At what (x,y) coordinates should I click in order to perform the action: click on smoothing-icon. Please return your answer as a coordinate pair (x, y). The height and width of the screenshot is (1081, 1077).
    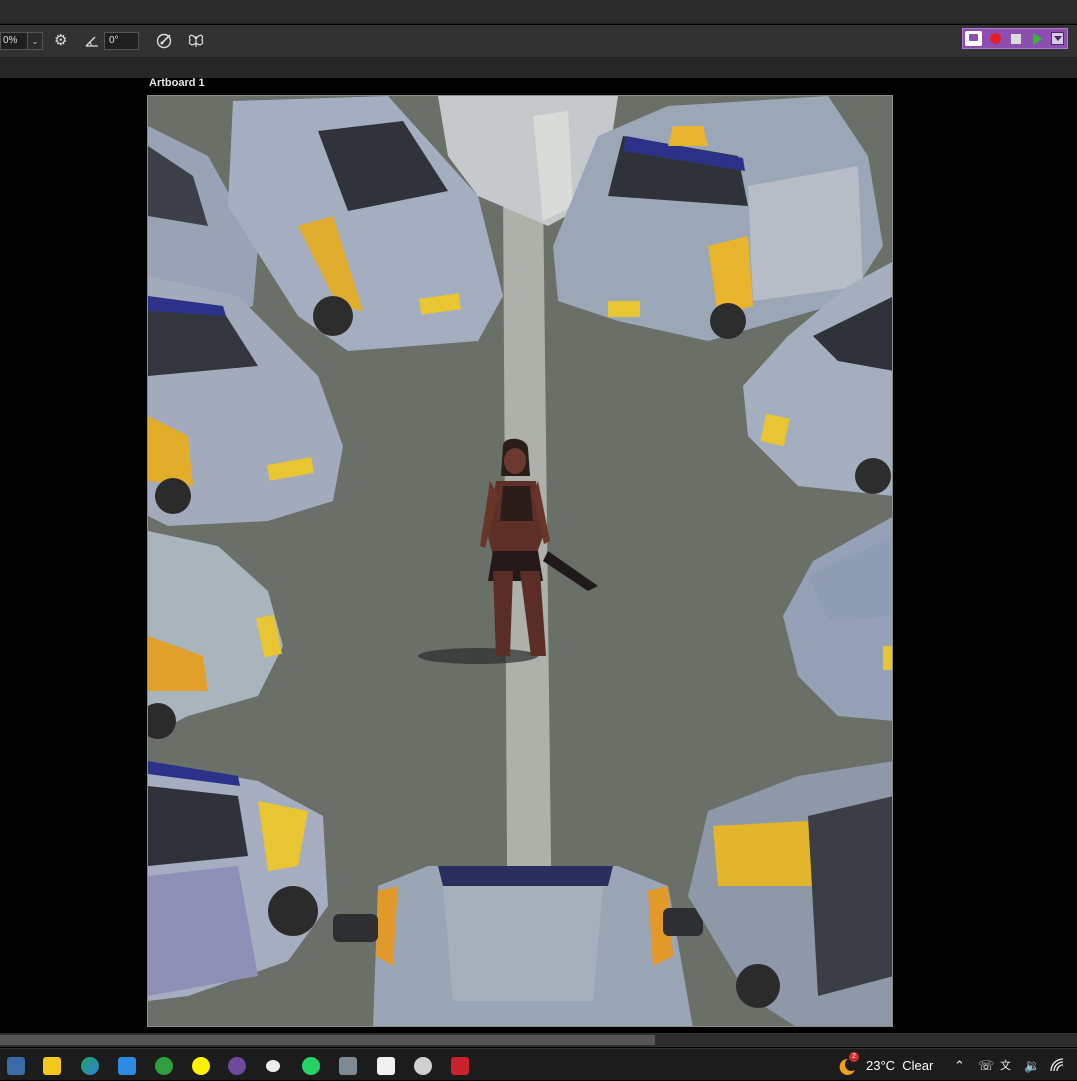
    Looking at the image, I should click on (164, 41).